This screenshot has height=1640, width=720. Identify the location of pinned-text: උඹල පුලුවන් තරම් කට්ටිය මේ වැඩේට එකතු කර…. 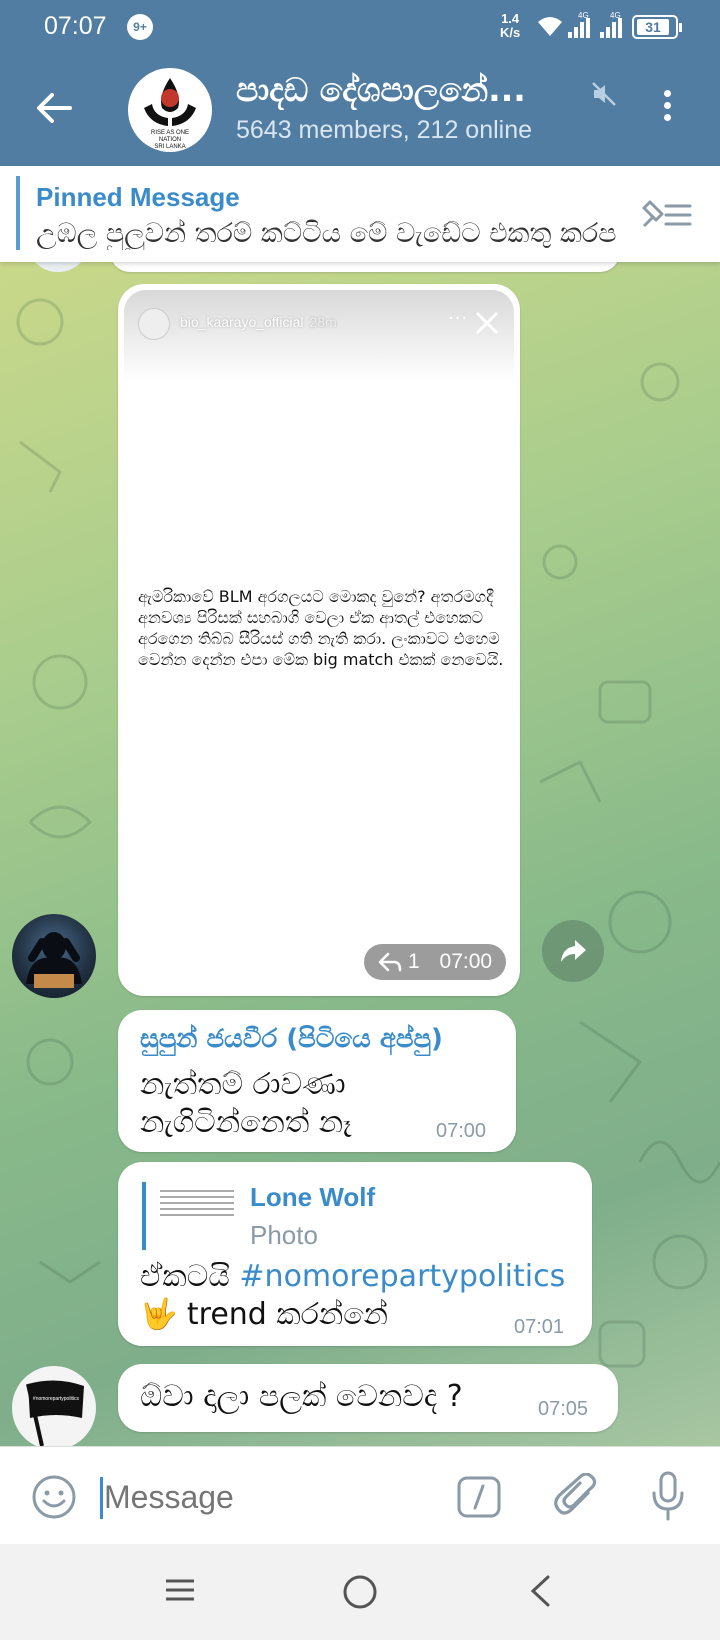
(326, 233).